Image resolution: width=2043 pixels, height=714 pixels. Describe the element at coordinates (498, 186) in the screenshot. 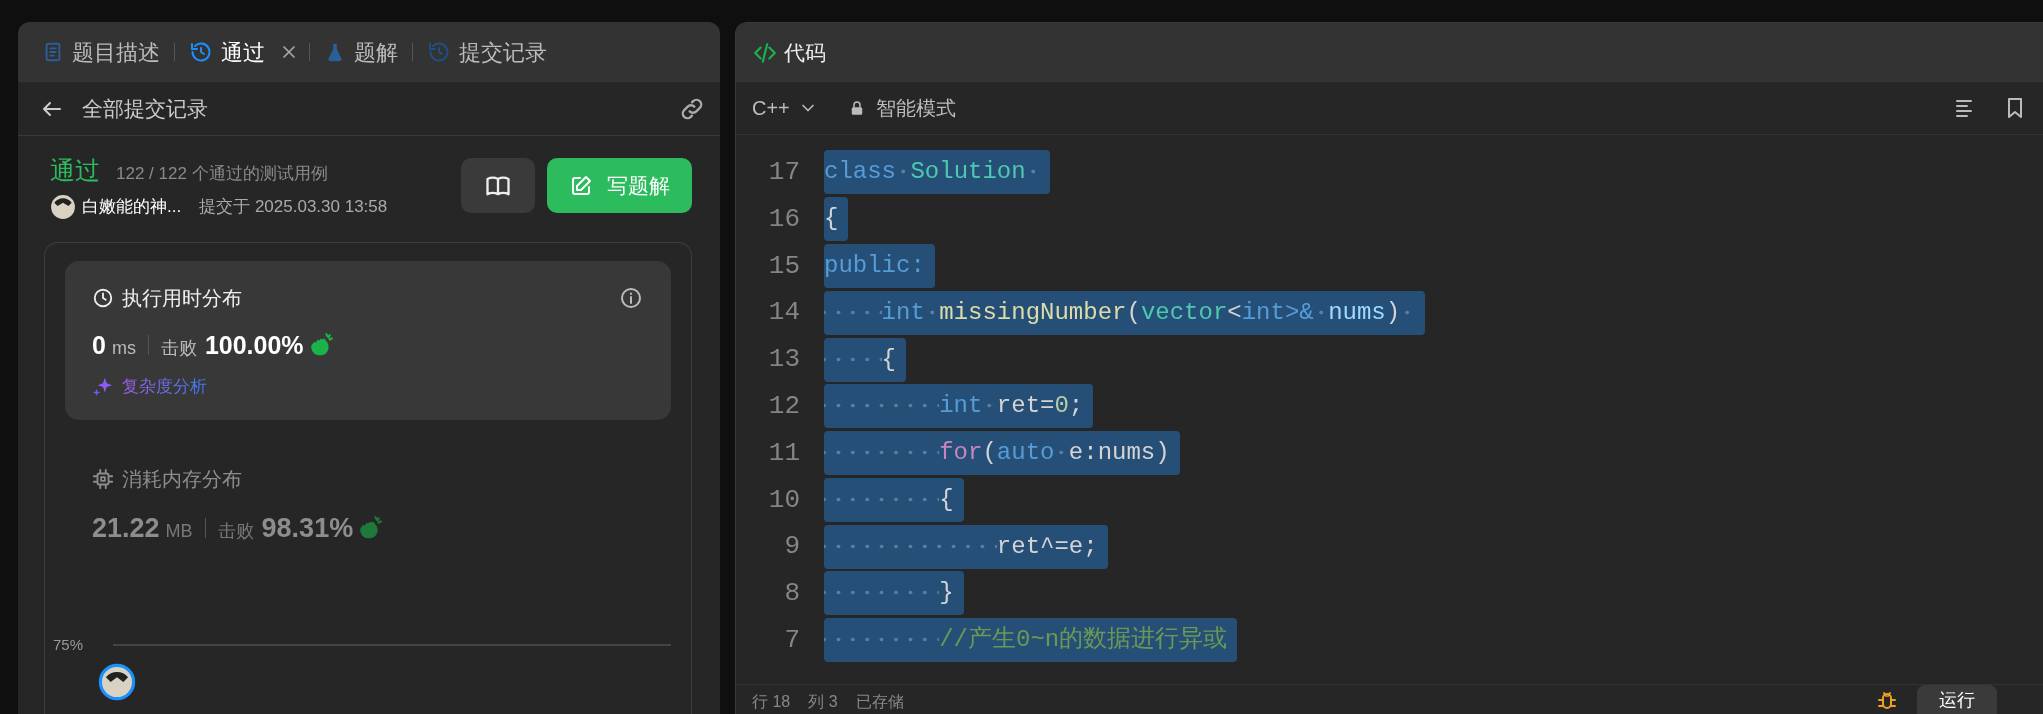

I see `notes-button` at that location.